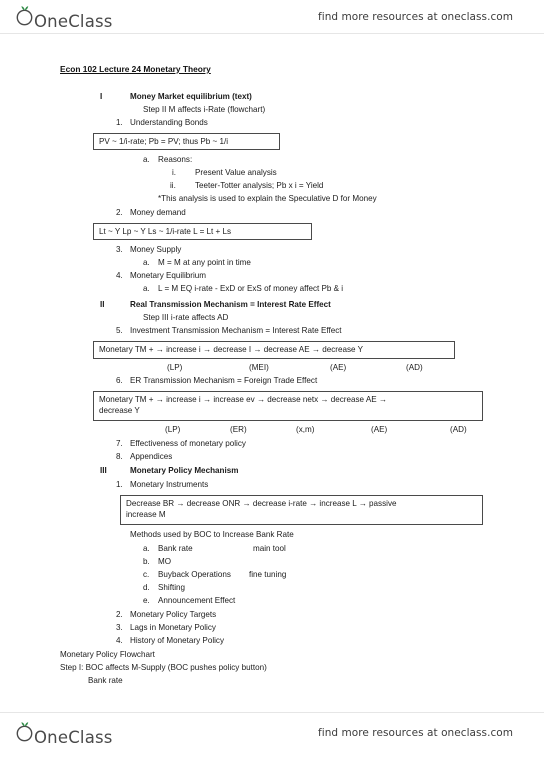 Image resolution: width=544 pixels, height=770 pixels. What do you see at coordinates (107, 654) in the screenshot?
I see `closing-line-flowchart: Monetary Policy Flowchart` at bounding box center [107, 654].